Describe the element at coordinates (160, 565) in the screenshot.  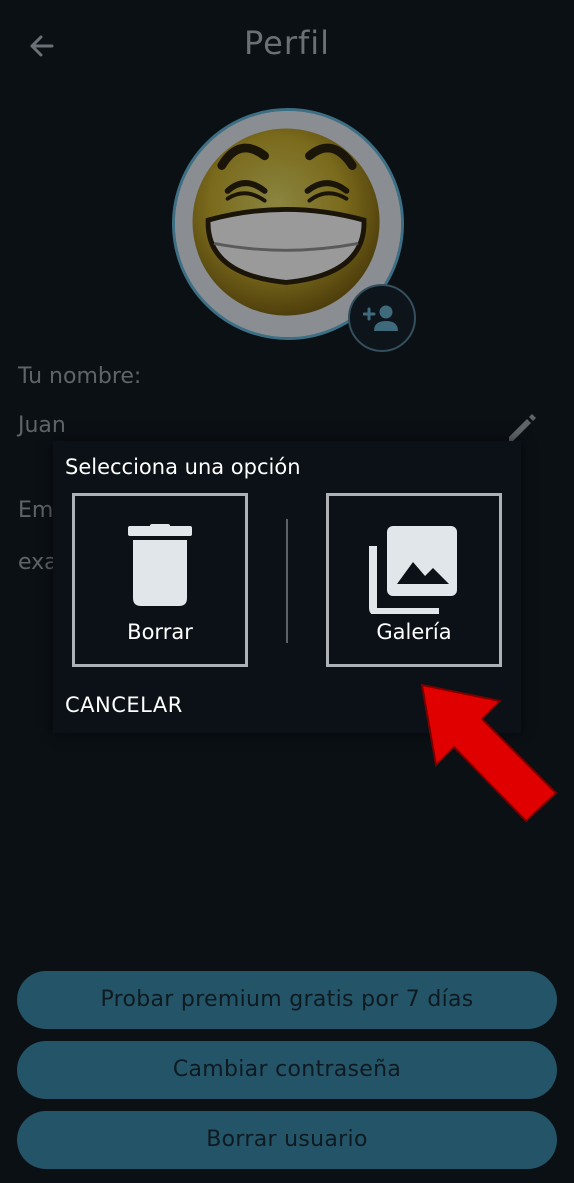
I see `trash-icon` at that location.